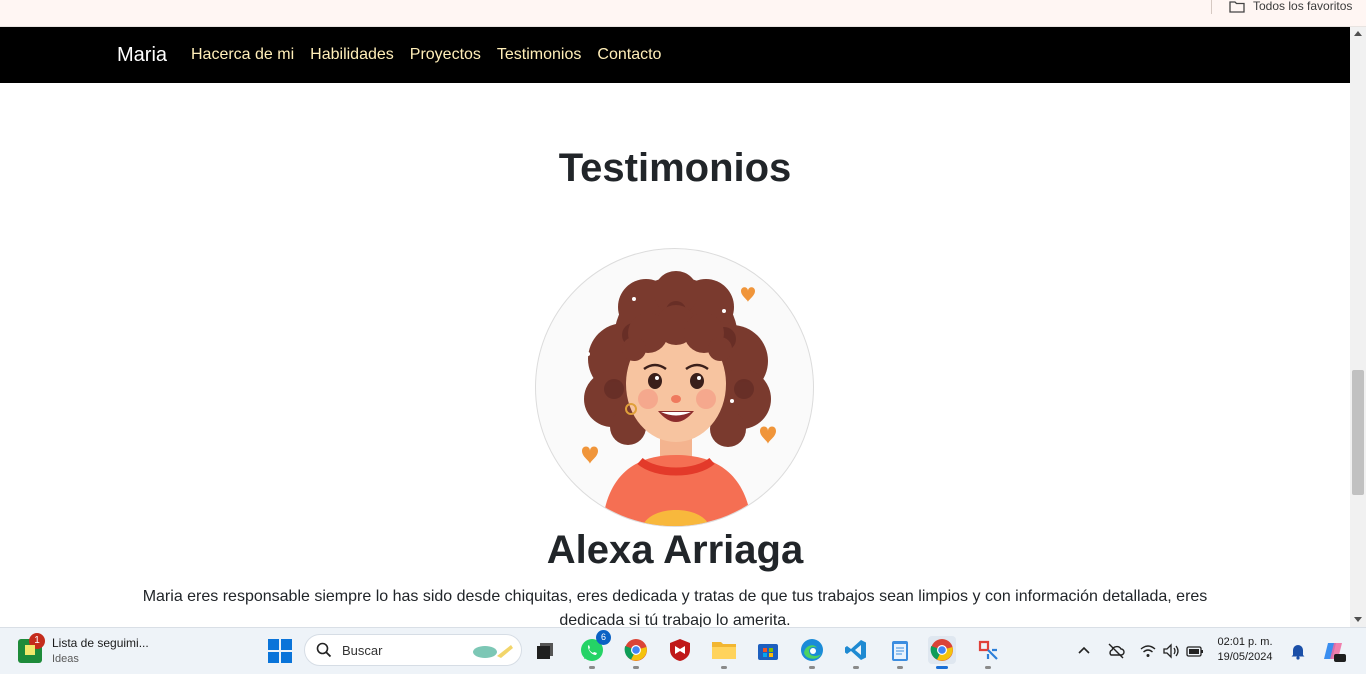 This screenshot has width=1366, height=674. What do you see at coordinates (594, 649) in the screenshot?
I see `whatsapp-app: 6` at bounding box center [594, 649].